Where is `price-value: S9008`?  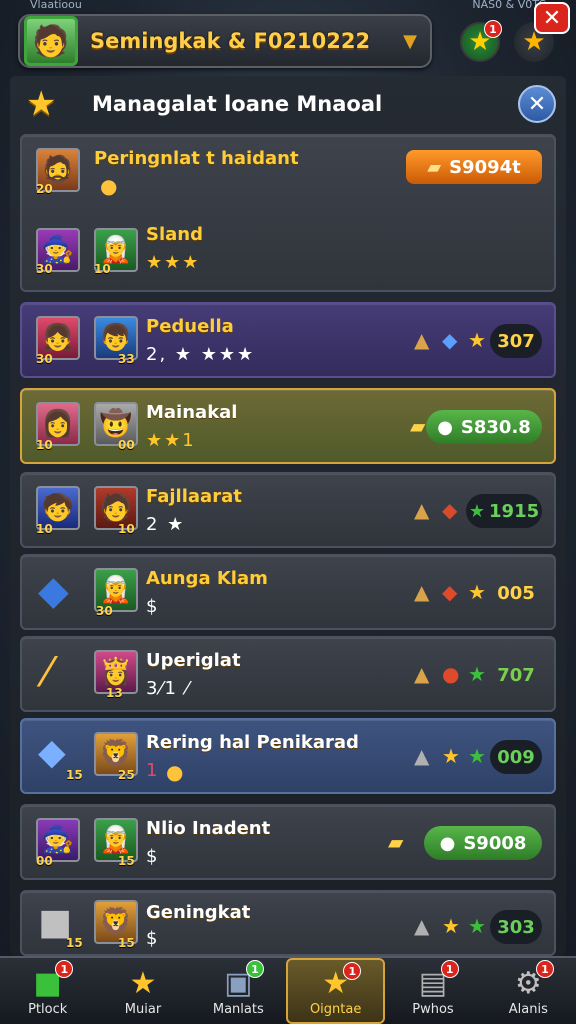 price-value: S9008 is located at coordinates (495, 843).